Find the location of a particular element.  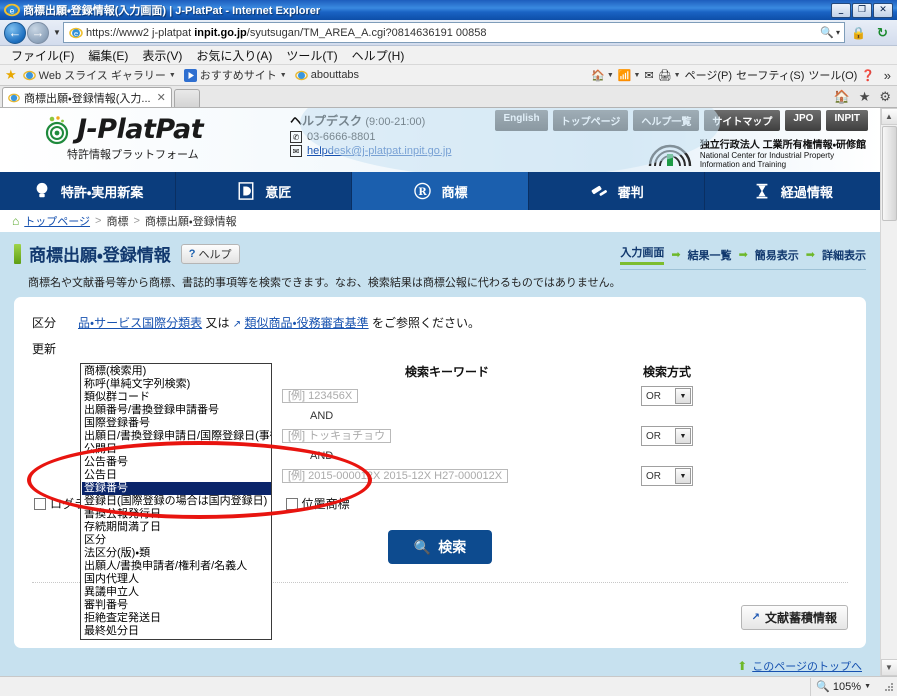

forward-button: → is located at coordinates (38, 32).